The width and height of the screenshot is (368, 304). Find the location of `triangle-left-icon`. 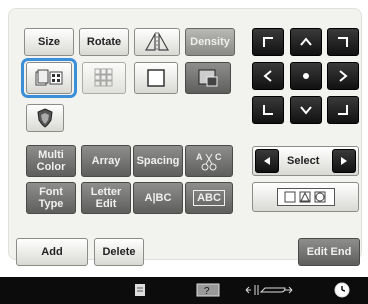

triangle-left-icon is located at coordinates (267, 161).